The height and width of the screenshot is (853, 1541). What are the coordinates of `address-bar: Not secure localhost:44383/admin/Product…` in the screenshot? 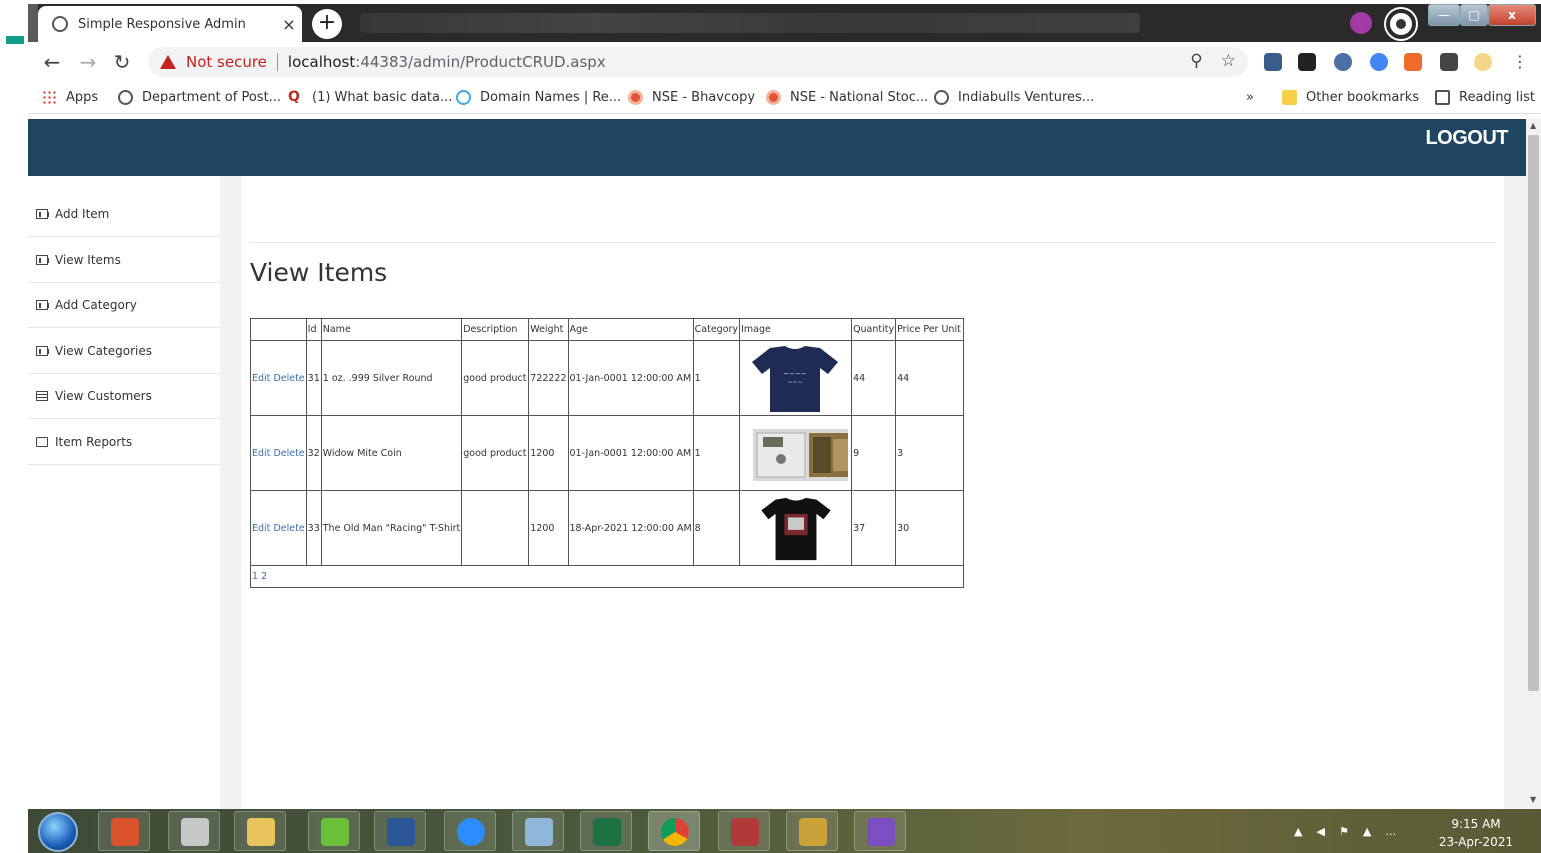 It's located at (698, 62).